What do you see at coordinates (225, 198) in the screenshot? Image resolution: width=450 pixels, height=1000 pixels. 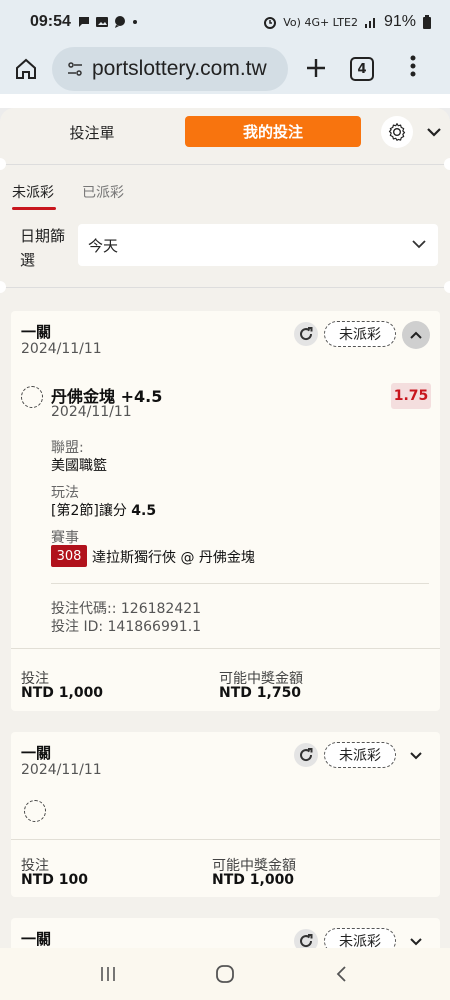 I see `payout-status-tabs: 未派彩 已派彩` at bounding box center [225, 198].